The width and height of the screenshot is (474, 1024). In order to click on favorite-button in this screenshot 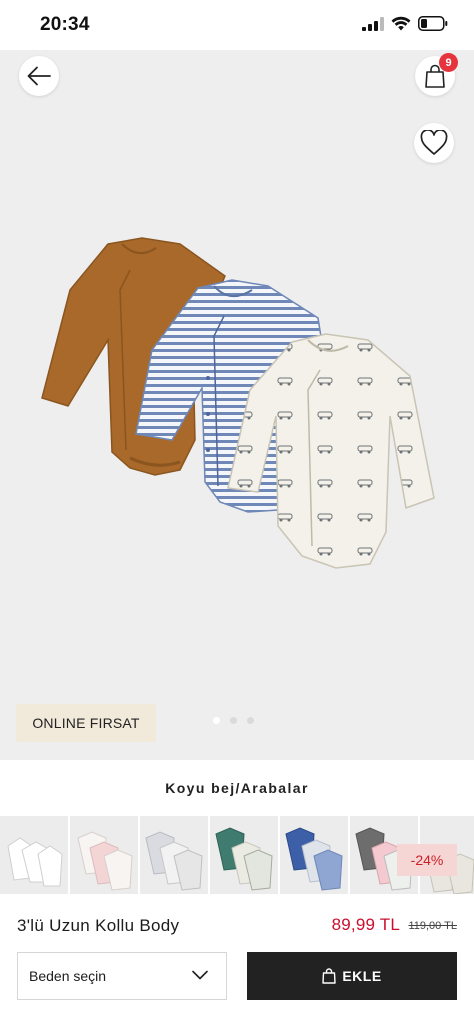, I will do `click(434, 143)`.